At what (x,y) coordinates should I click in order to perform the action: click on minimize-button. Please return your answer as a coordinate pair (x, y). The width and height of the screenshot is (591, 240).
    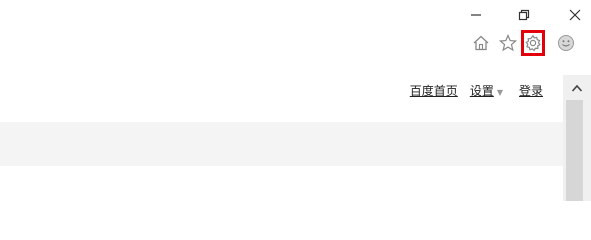
    Looking at the image, I should click on (476, 15).